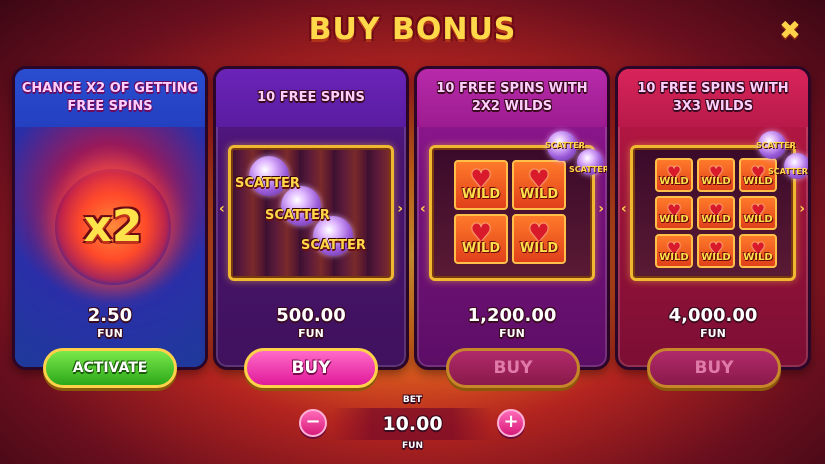 The width and height of the screenshot is (825, 464). I want to click on reel-preview: SCATTER SCATTER SCATTER, so click(311, 213).